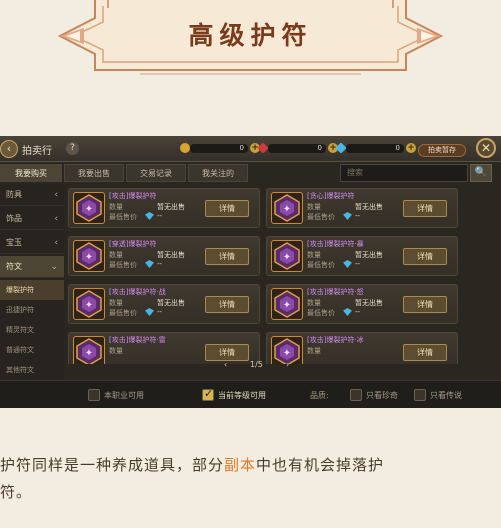  Describe the element at coordinates (156, 173) in the screenshot. I see `tab-records: 交易记录` at that location.